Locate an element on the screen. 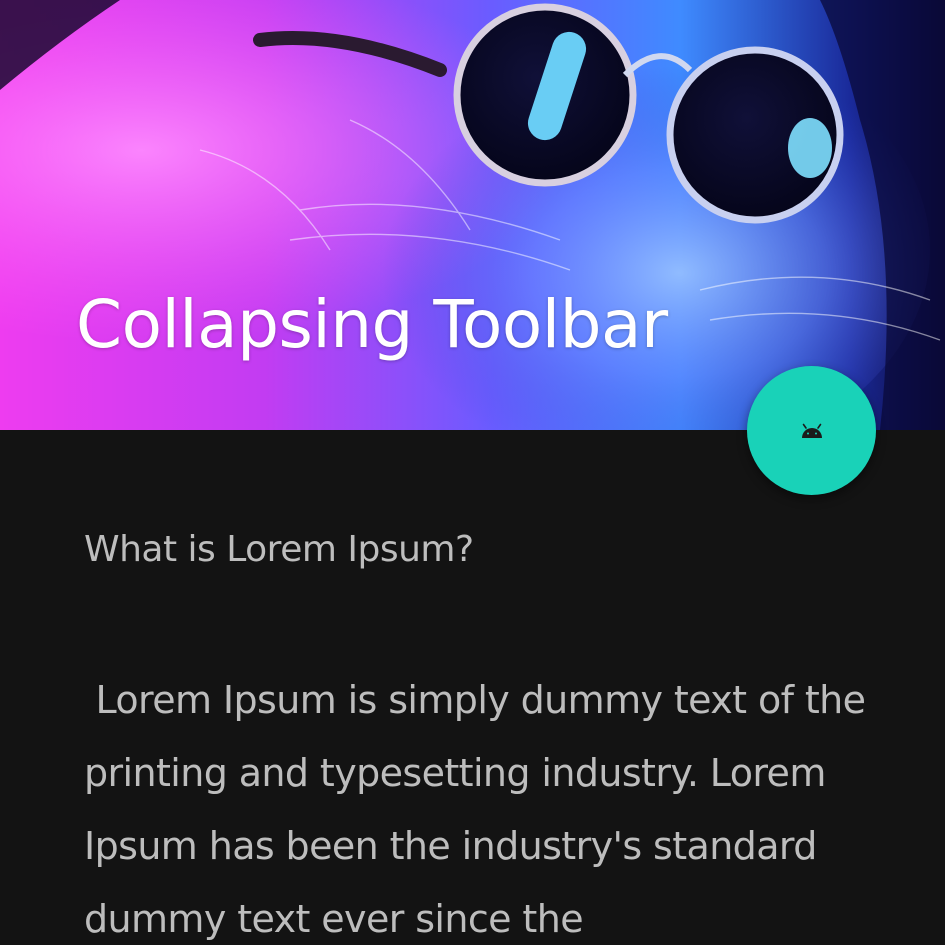 The height and width of the screenshot is (945, 945). android-fab-button is located at coordinates (811, 430).